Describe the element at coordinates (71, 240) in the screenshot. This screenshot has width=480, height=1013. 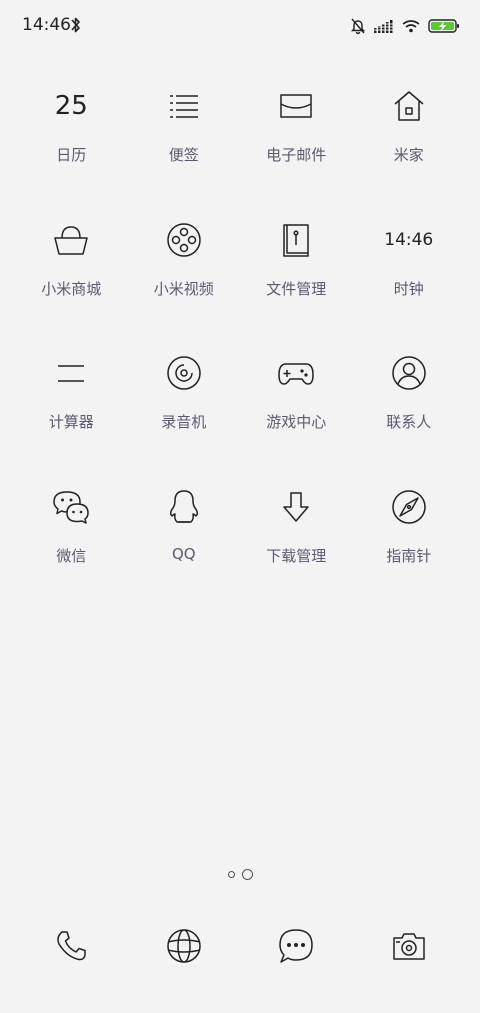
I see `shopping-bag-icon` at that location.